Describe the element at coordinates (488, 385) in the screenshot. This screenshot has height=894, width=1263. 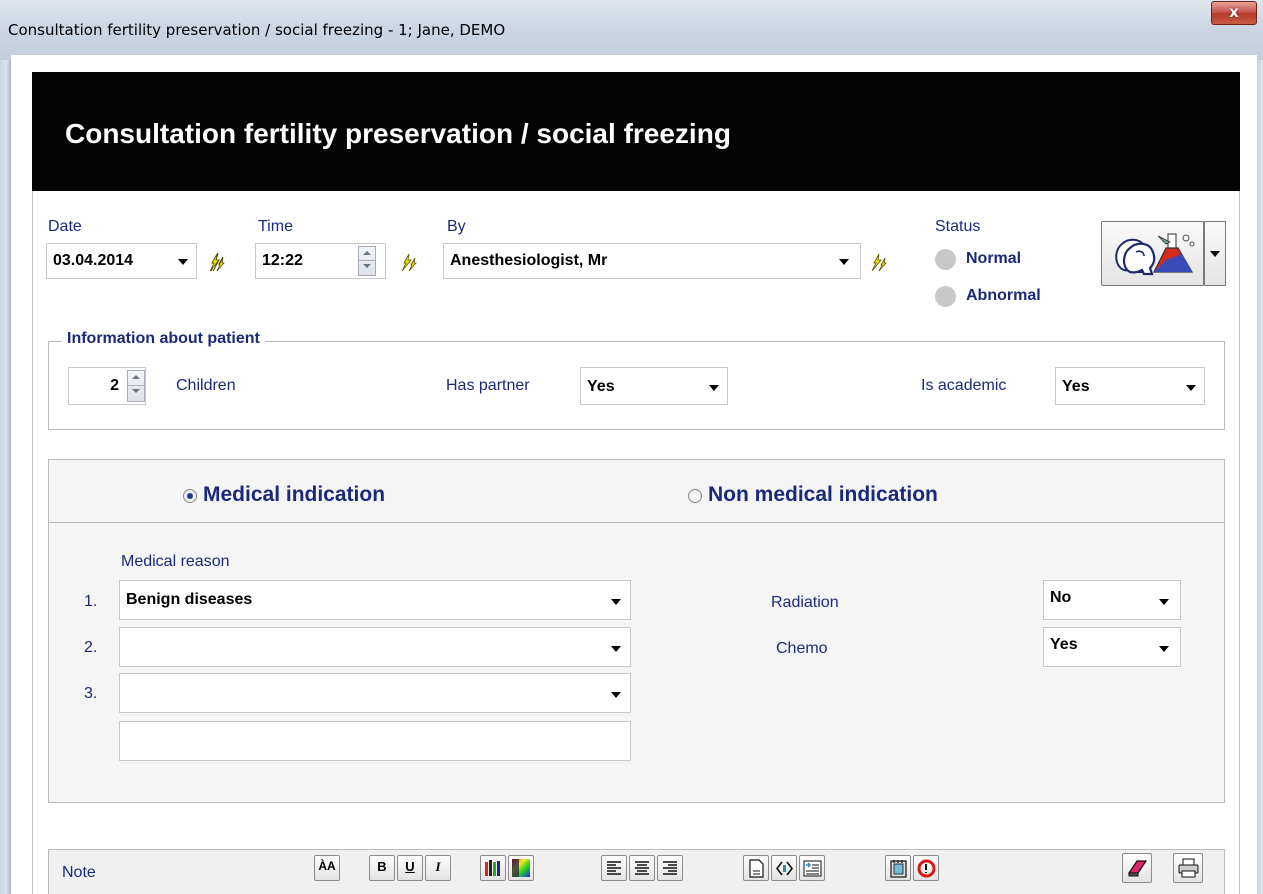
I see `has-partner-label: Has partner` at that location.